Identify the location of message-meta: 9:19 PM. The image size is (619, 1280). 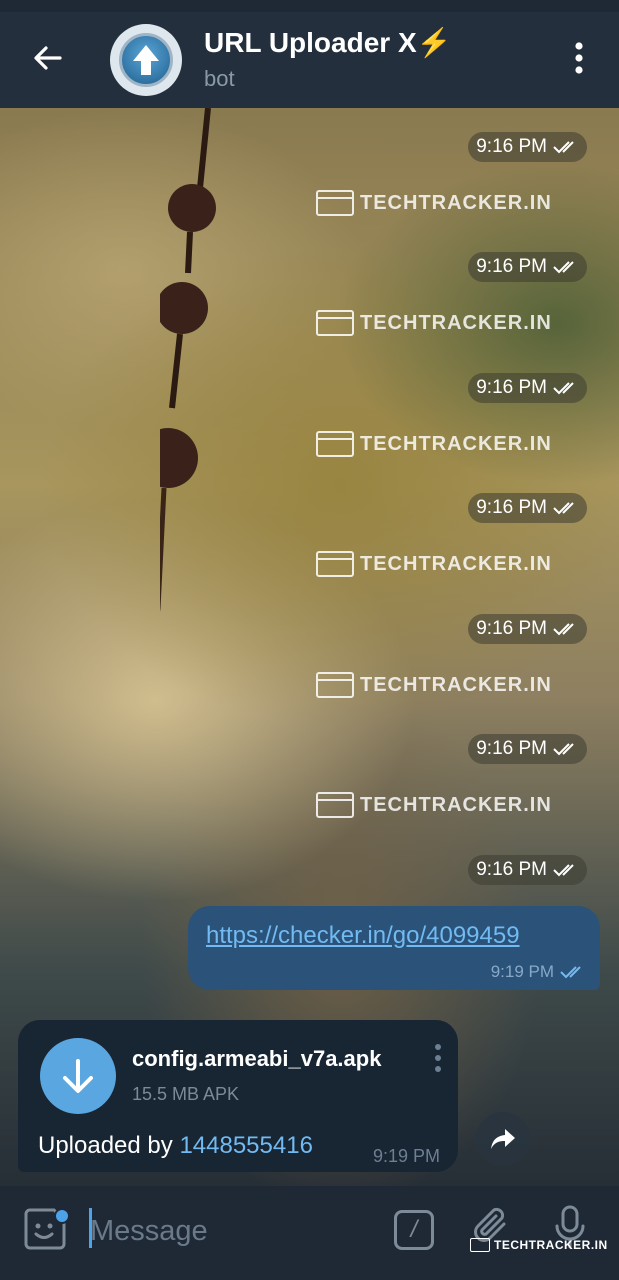
(538, 972).